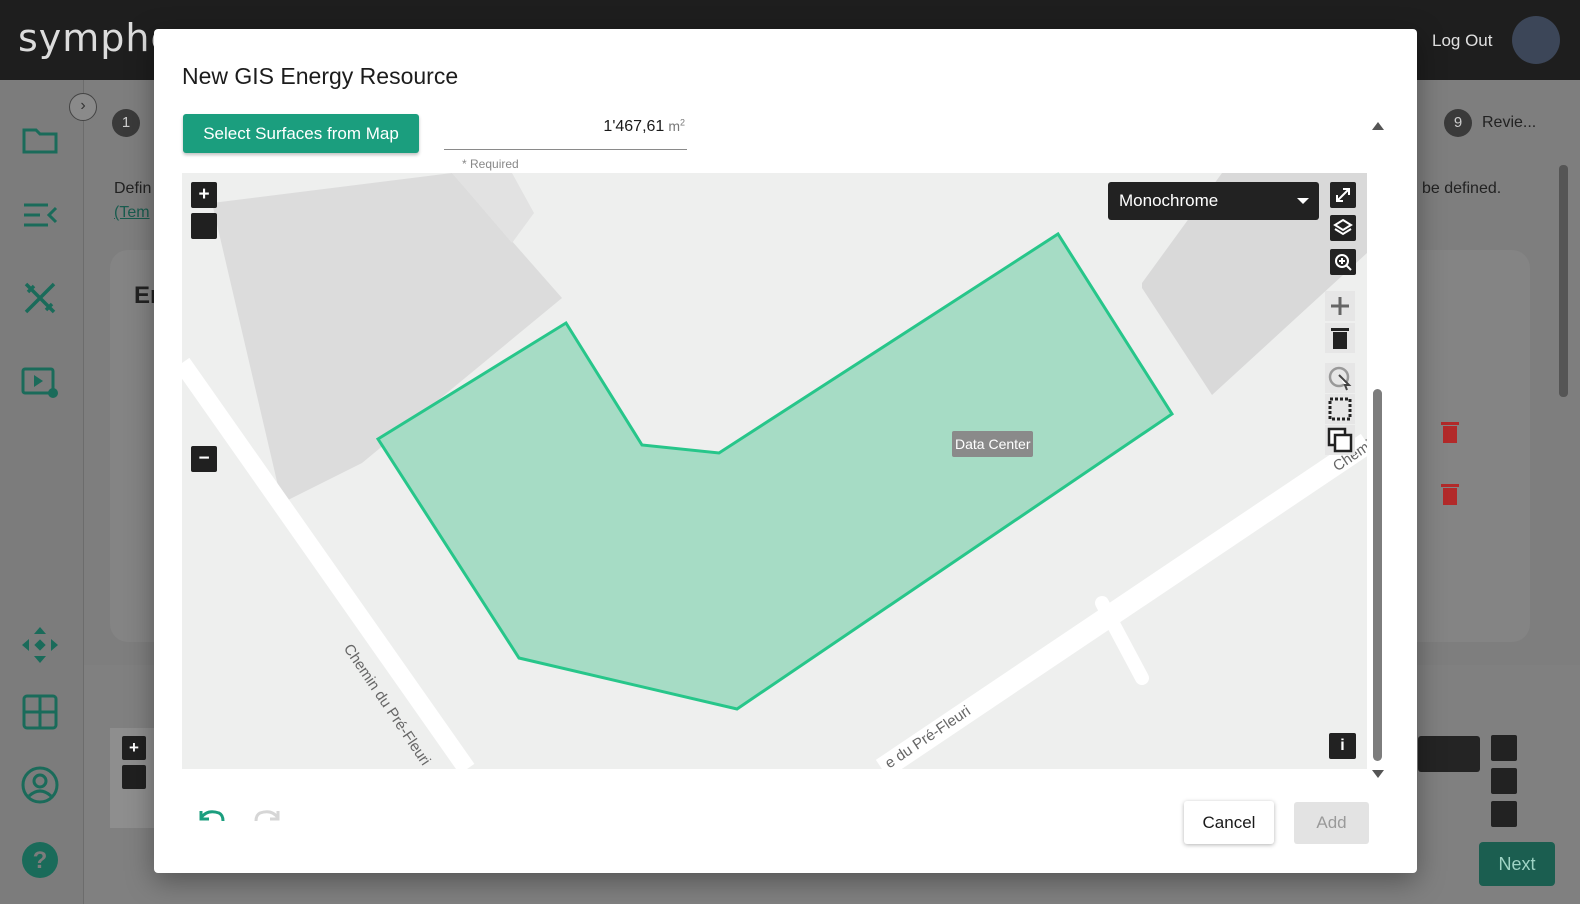 This screenshot has width=1580, height=904. I want to click on move-icon, so click(40, 645).